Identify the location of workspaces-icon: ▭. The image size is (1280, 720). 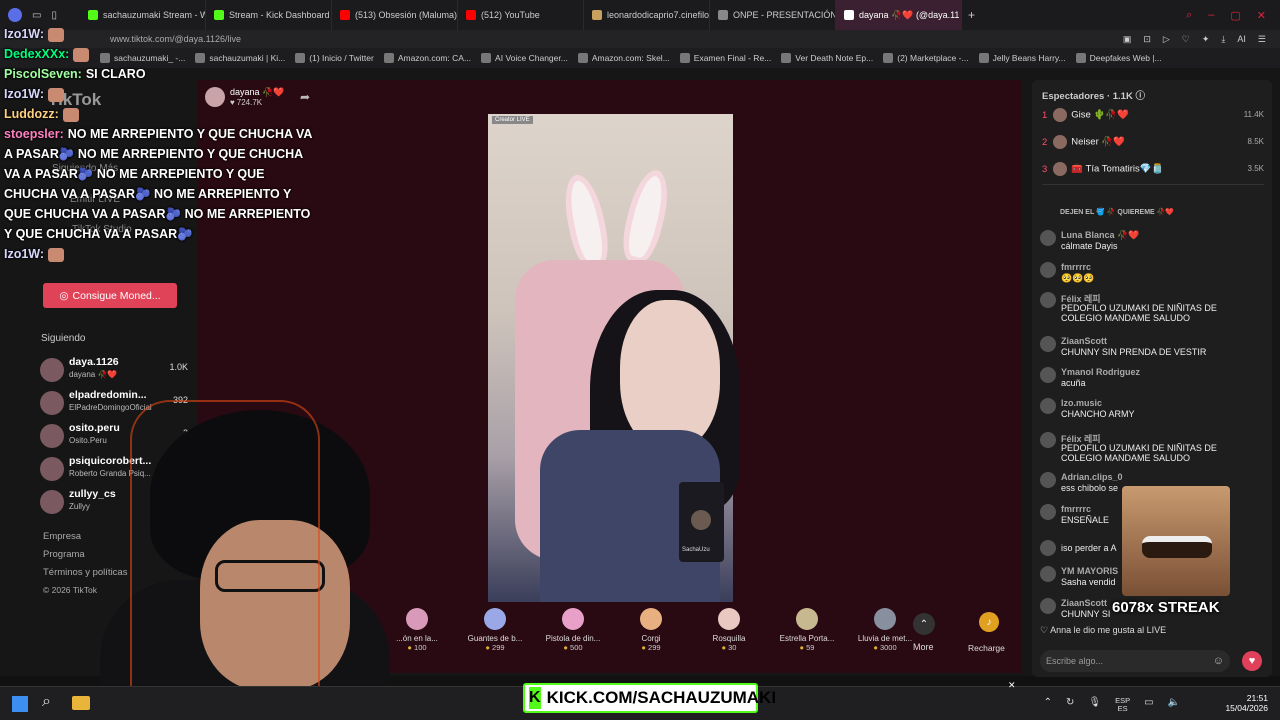
(36, 15).